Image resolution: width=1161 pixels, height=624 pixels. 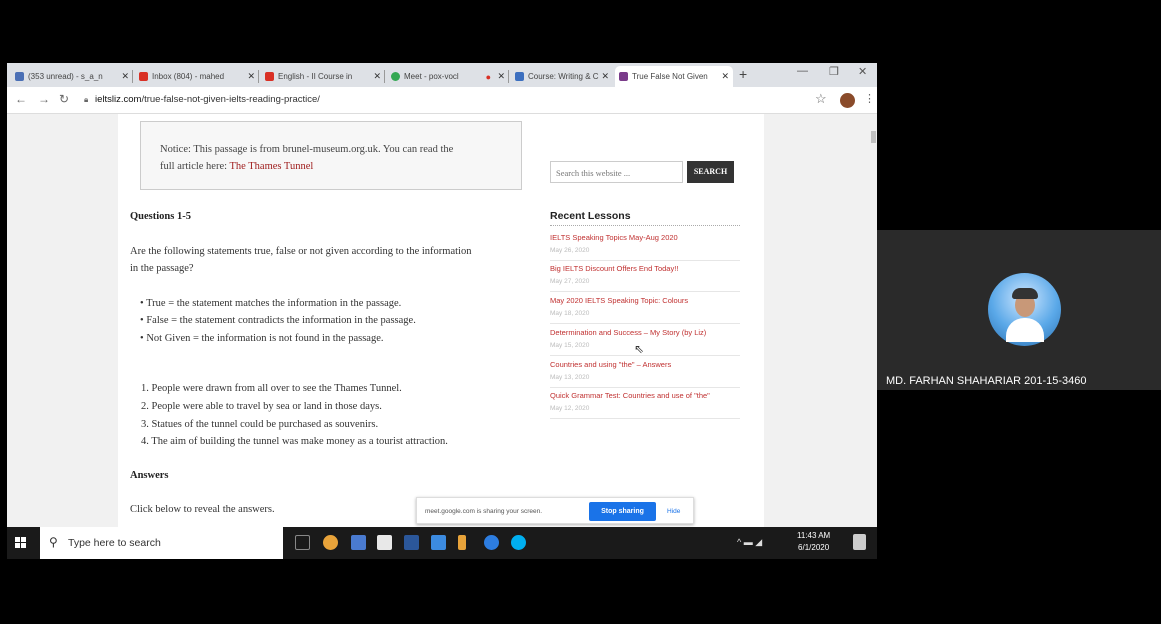 I want to click on bookmark-star-icon: ☆, so click(x=821, y=99).